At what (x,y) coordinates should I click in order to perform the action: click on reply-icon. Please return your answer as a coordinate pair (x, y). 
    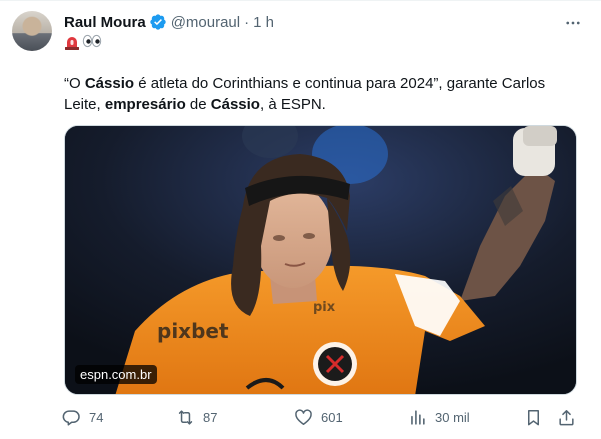
    Looking at the image, I should click on (71, 417).